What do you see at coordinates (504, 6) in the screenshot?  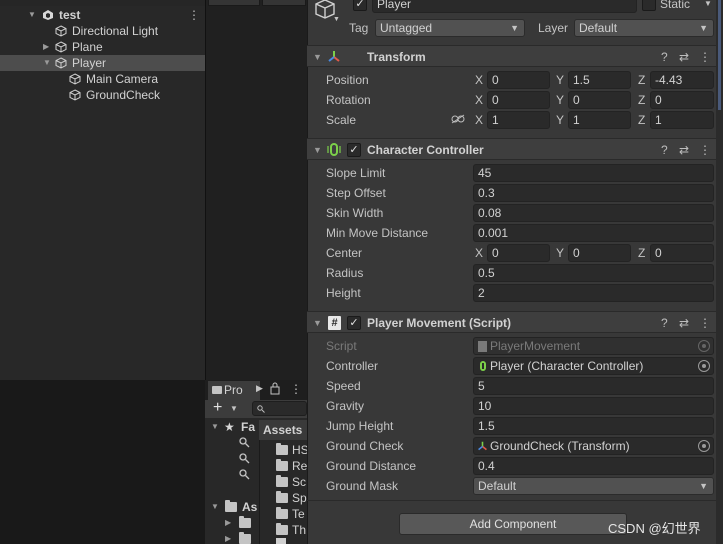 I see `object-name-field: Player` at bounding box center [504, 6].